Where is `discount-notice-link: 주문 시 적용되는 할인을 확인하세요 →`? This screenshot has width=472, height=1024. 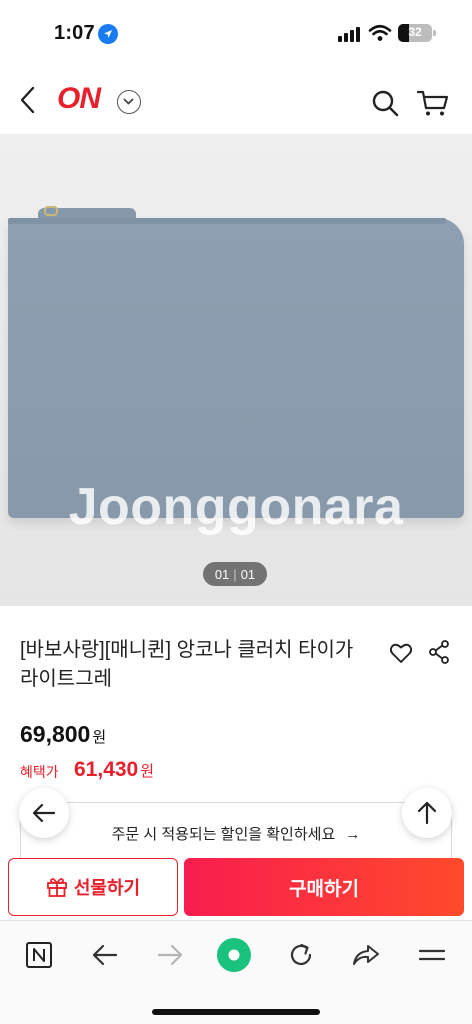
discount-notice-link: 주문 시 적용되는 할인을 확인하세요 → is located at coordinates (236, 833).